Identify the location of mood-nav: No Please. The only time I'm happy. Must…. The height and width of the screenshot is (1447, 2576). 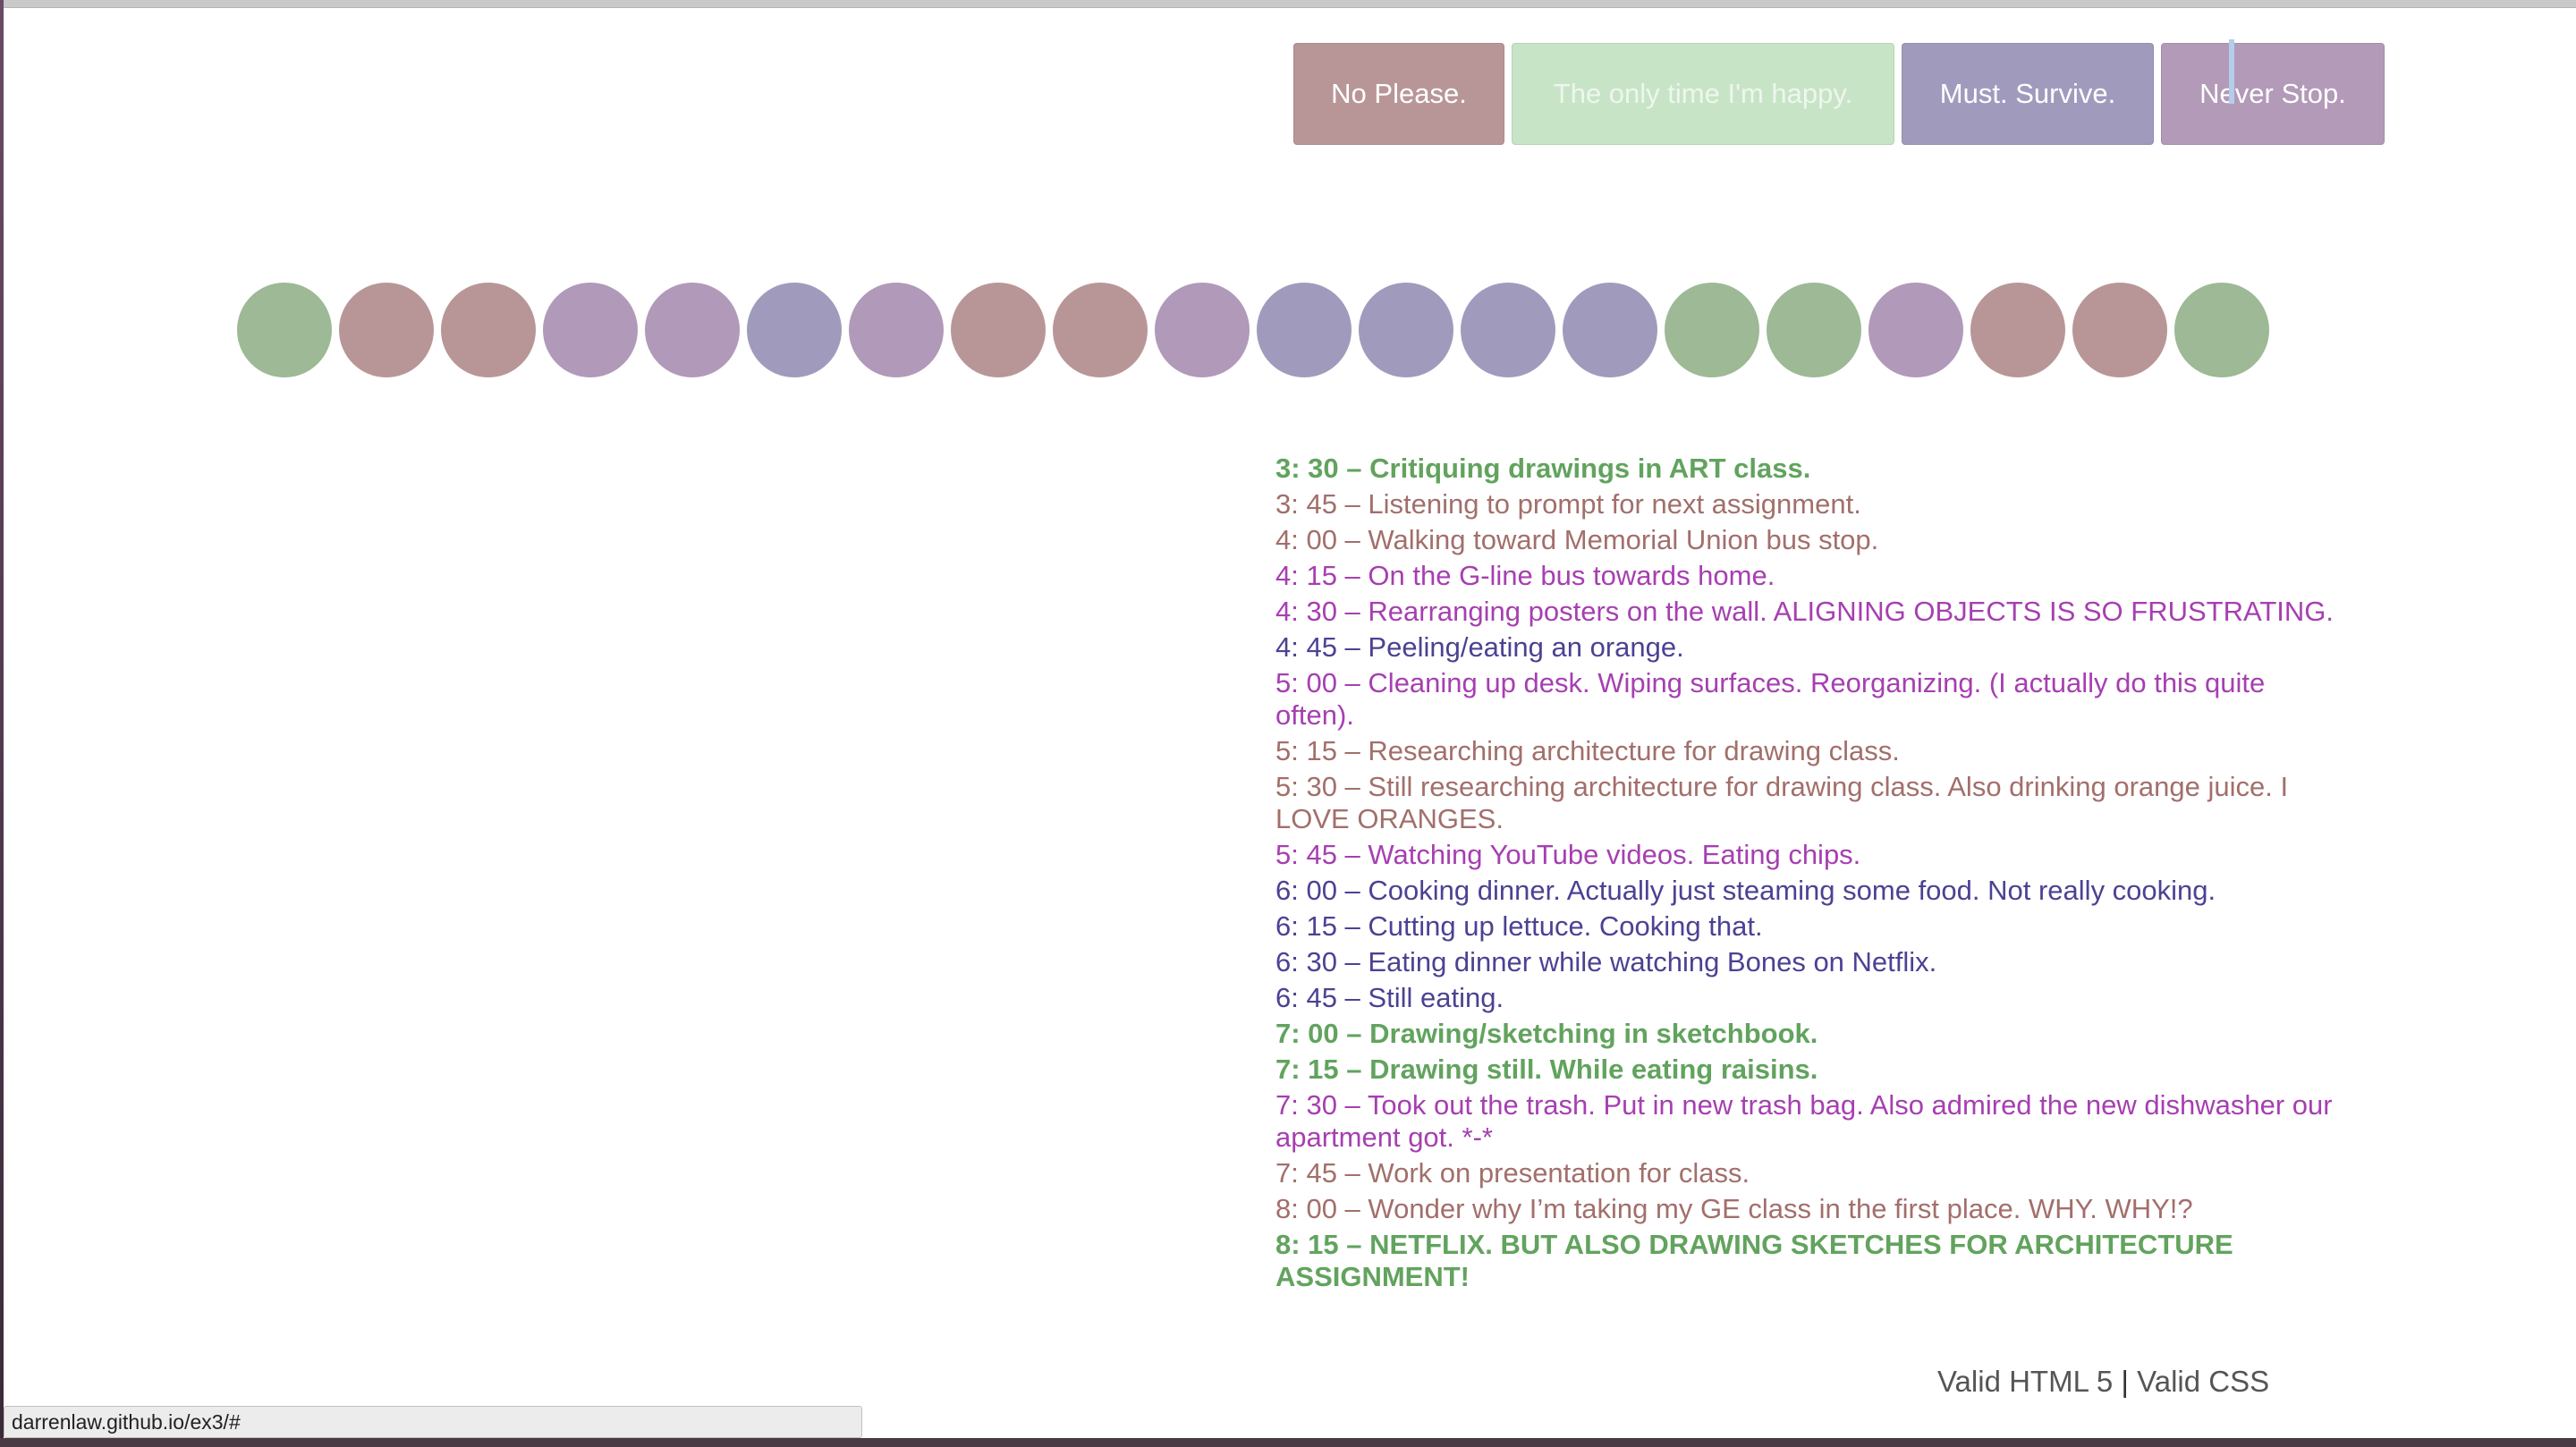
(1839, 92).